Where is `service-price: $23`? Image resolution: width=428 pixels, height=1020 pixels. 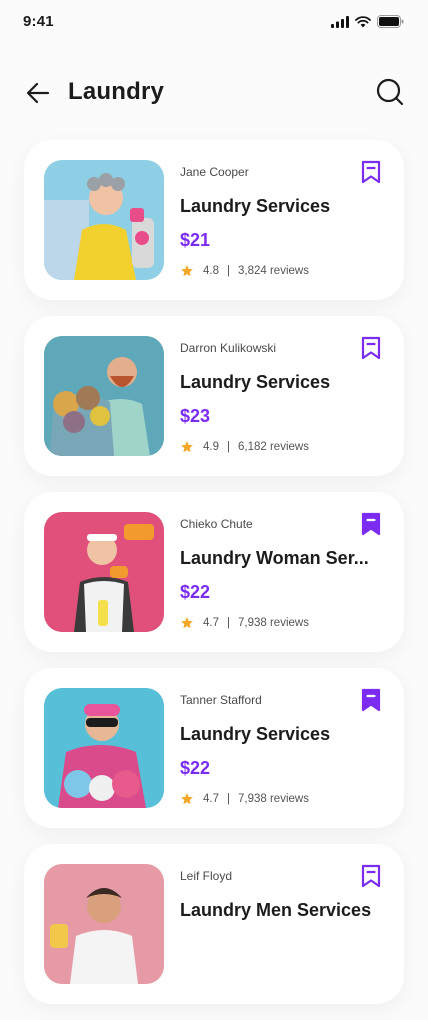
service-price: $23 is located at coordinates (195, 416).